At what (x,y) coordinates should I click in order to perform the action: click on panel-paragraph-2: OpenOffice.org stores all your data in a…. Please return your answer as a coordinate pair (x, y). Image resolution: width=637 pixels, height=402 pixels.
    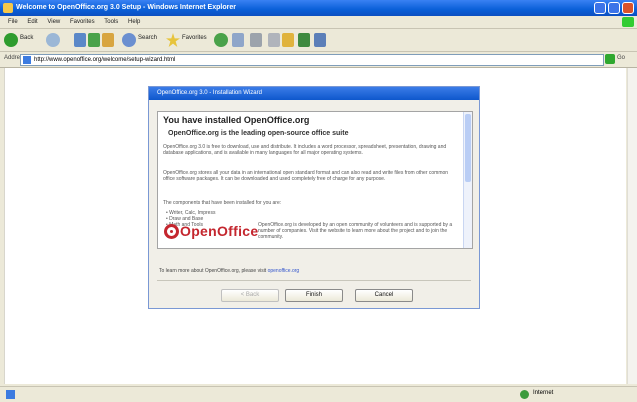
    Looking at the image, I should click on (306, 176).